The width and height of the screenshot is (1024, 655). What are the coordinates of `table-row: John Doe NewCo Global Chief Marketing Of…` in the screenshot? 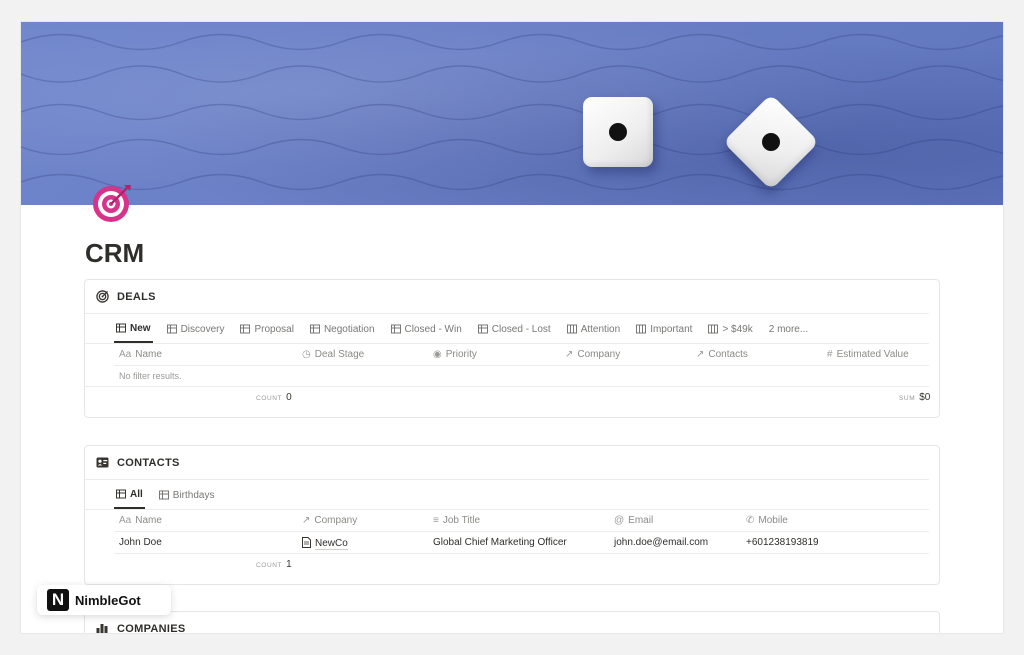 It's located at (521, 543).